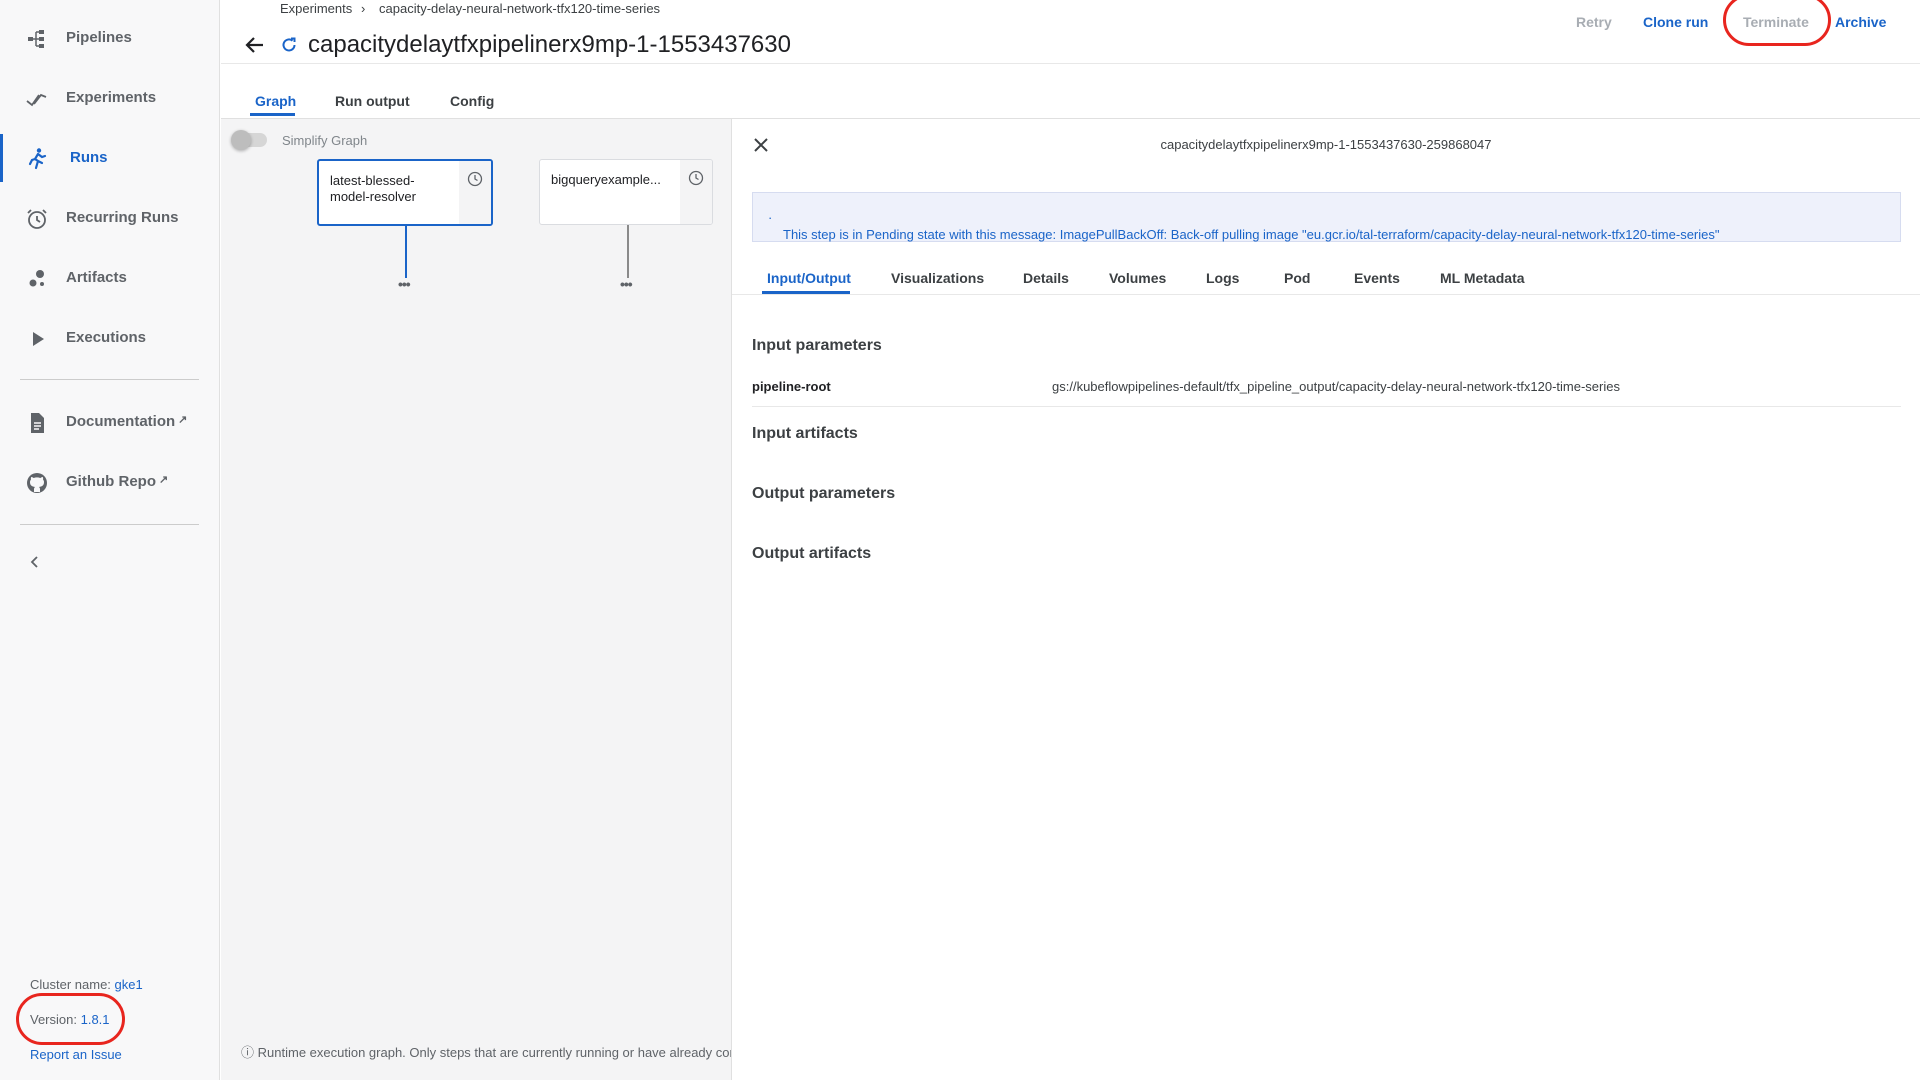 This screenshot has width=1920, height=1080. What do you see at coordinates (1377, 278) in the screenshot?
I see `tab-events: Events` at bounding box center [1377, 278].